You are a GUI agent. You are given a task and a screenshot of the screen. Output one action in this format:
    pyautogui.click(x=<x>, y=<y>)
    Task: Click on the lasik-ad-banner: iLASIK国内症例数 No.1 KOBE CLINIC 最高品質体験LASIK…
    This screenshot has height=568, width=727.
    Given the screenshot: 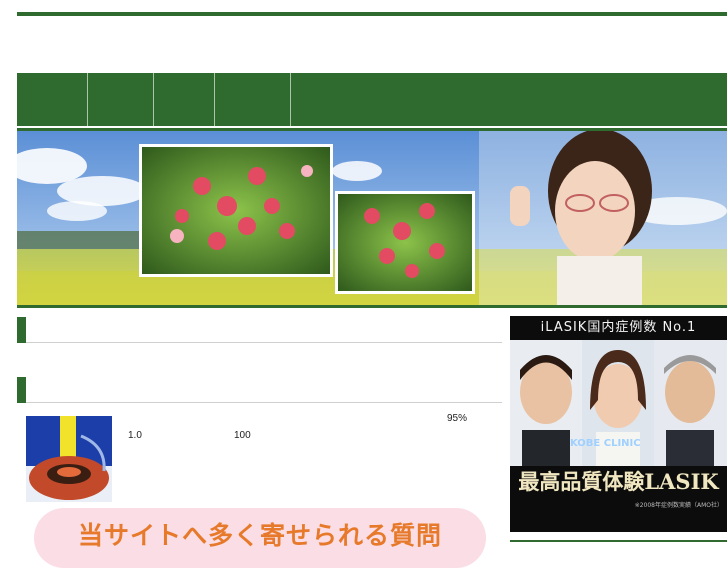 What is the action you would take?
    pyautogui.click(x=618, y=424)
    